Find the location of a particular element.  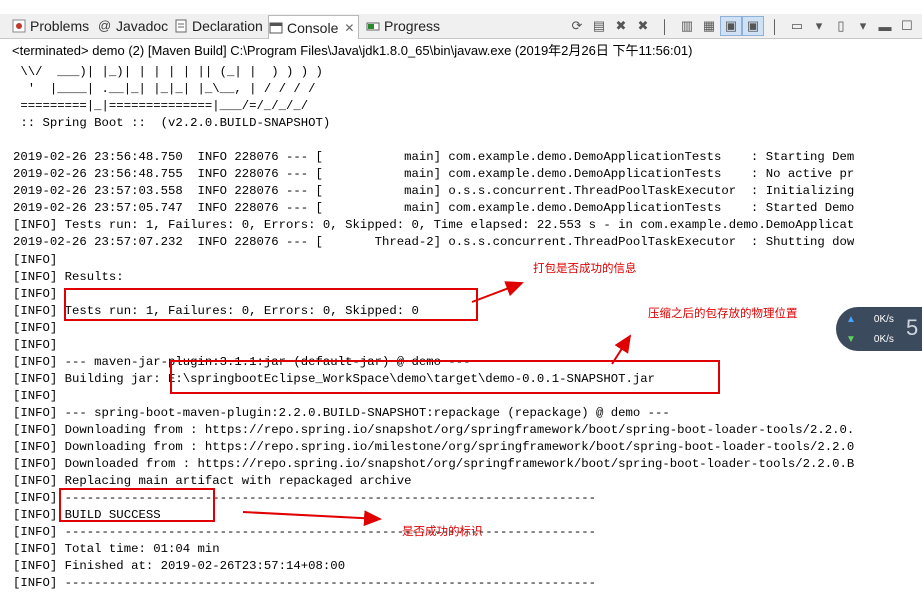

download-arrow-icon: ▼ is located at coordinates (851, 339).